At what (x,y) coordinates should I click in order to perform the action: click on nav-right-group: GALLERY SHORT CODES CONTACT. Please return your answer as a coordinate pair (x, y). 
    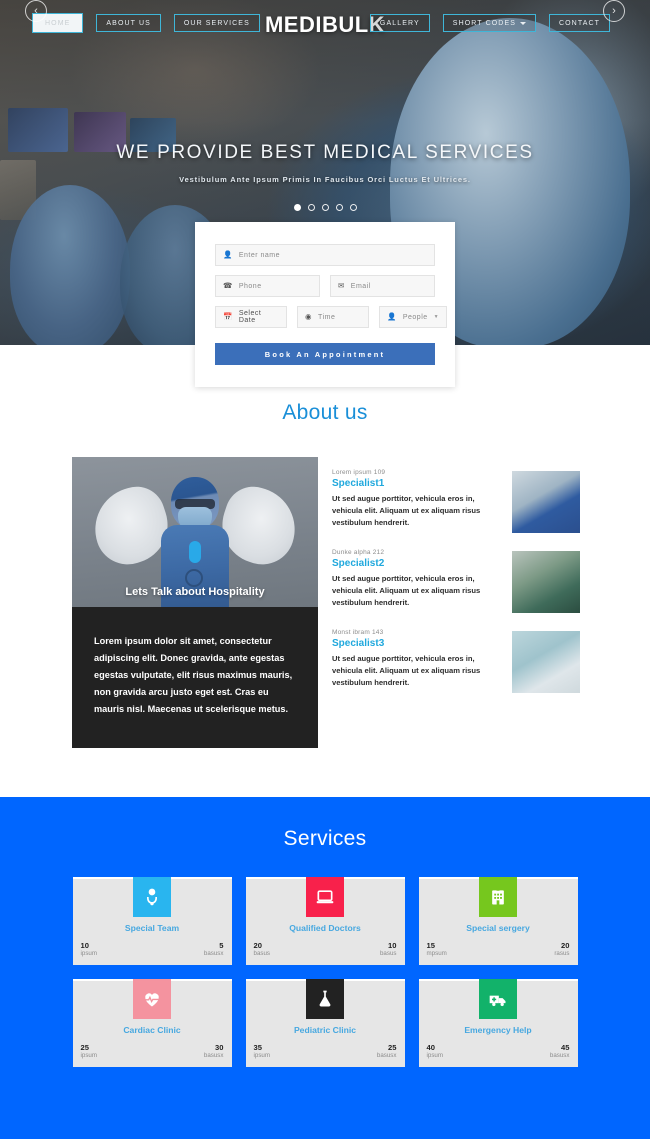
    Looking at the image, I should click on (489, 23).